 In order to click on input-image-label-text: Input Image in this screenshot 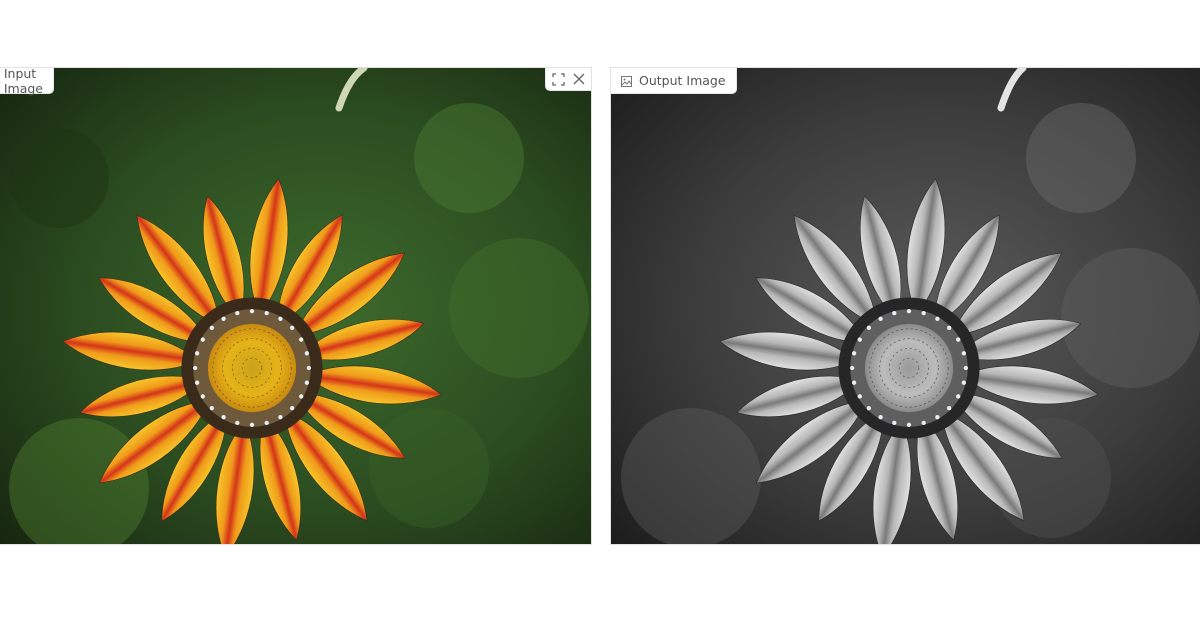, I will do `click(23, 81)`.